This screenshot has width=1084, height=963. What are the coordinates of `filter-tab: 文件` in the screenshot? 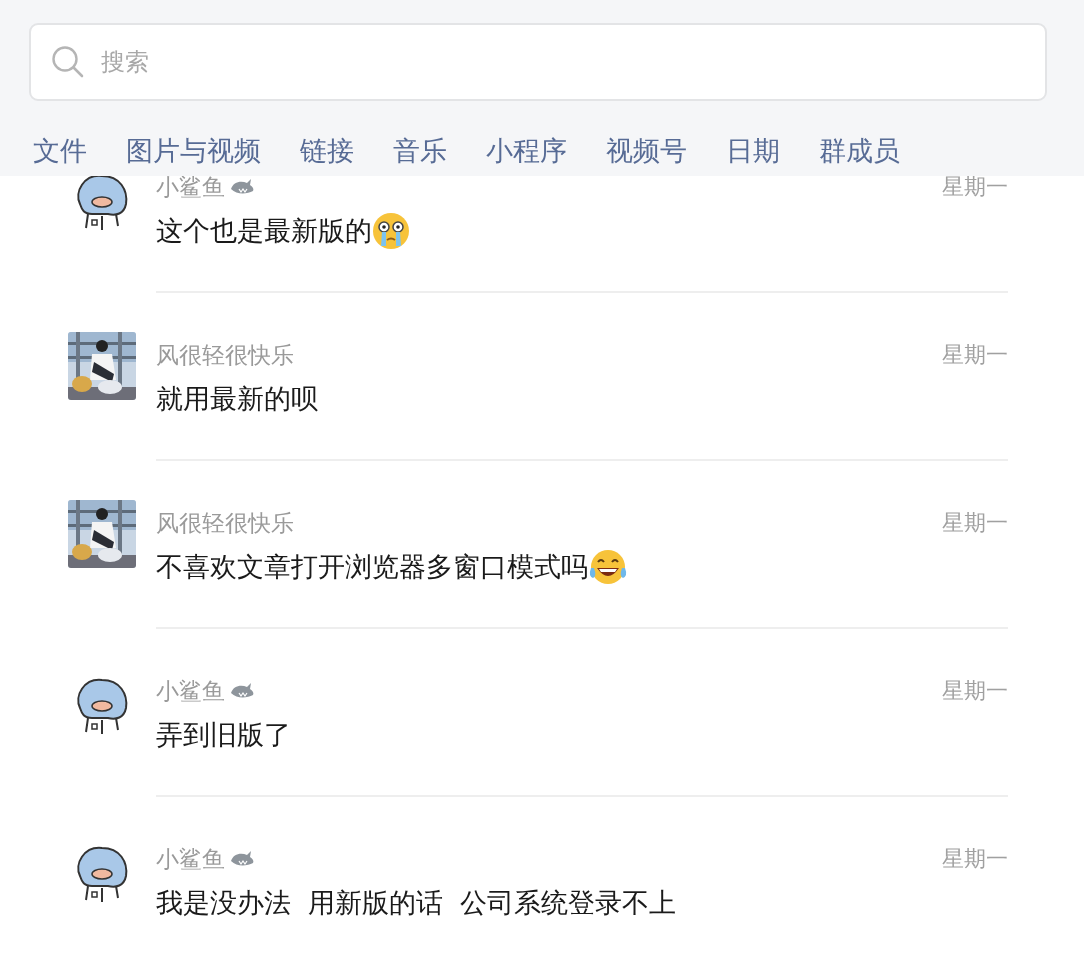 It's located at (60, 151).